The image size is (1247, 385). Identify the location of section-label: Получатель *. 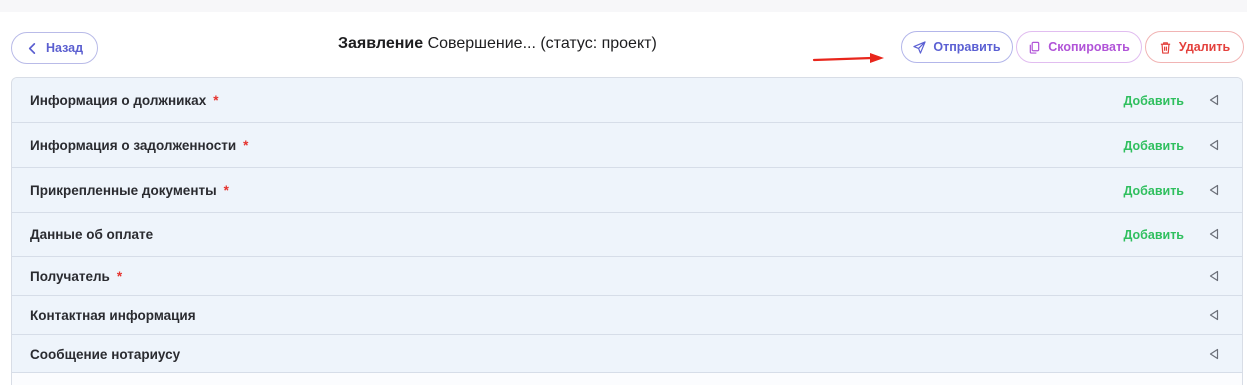
(76, 276).